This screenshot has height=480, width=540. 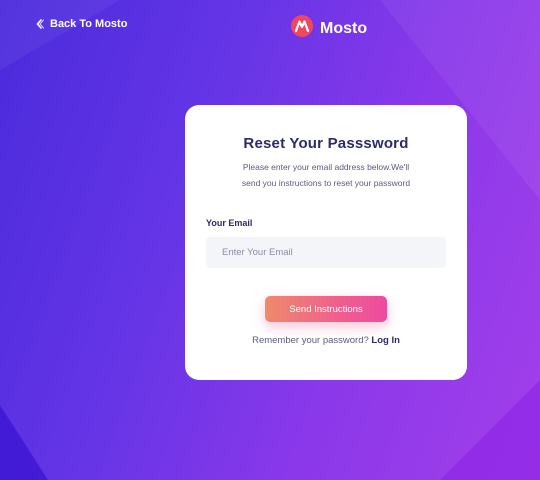 I want to click on brand-name: Mosto, so click(x=344, y=28).